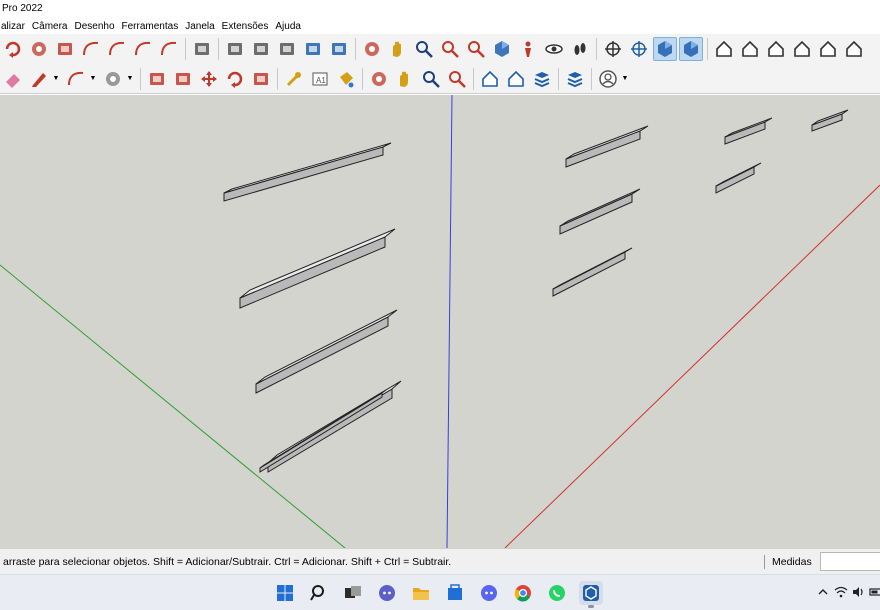 This screenshot has width=880, height=610. I want to click on section-display-icon, so click(639, 49).